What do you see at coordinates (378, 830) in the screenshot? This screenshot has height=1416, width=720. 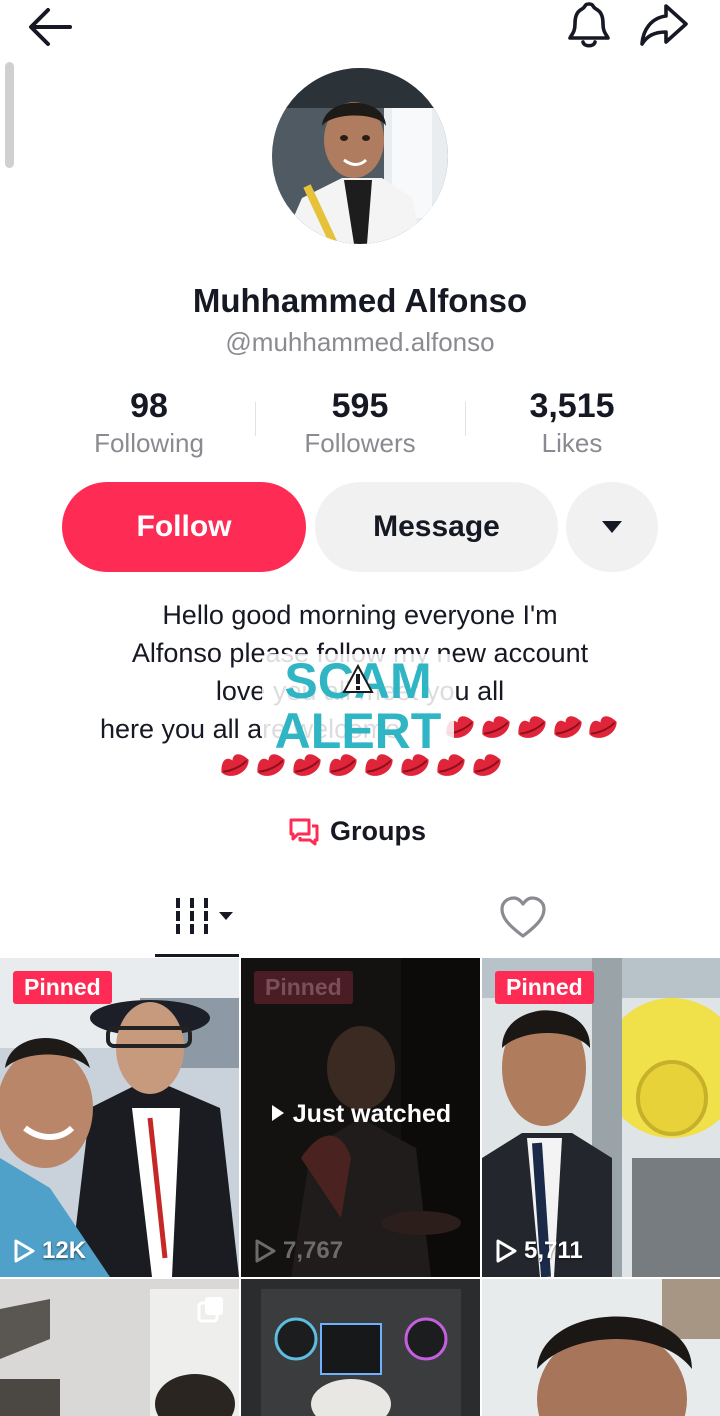 I see `groups-label: Groups` at bounding box center [378, 830].